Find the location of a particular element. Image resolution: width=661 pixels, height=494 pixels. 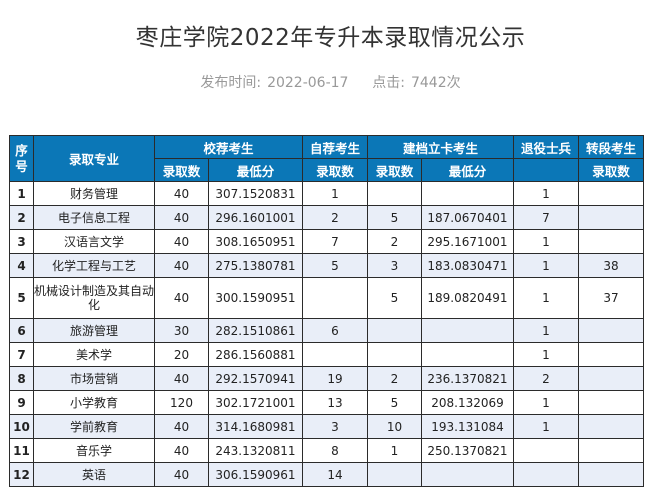

cell-self-admitted: 19 is located at coordinates (335, 378).